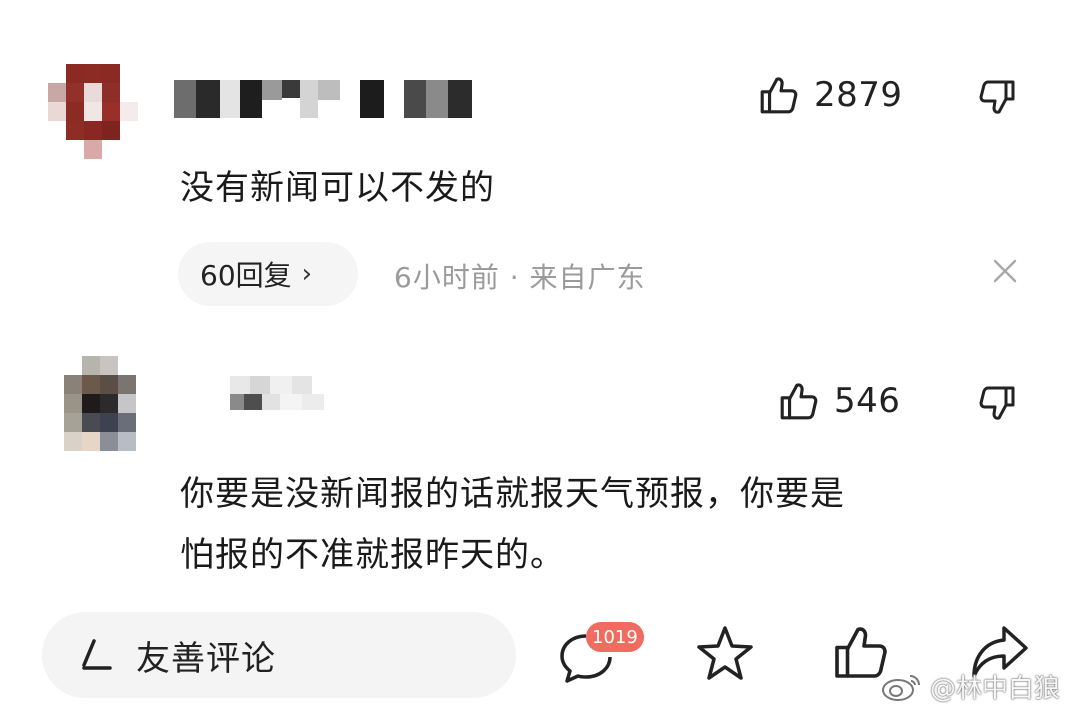  Describe the element at coordinates (100, 403) in the screenshot. I see `avatar` at that location.